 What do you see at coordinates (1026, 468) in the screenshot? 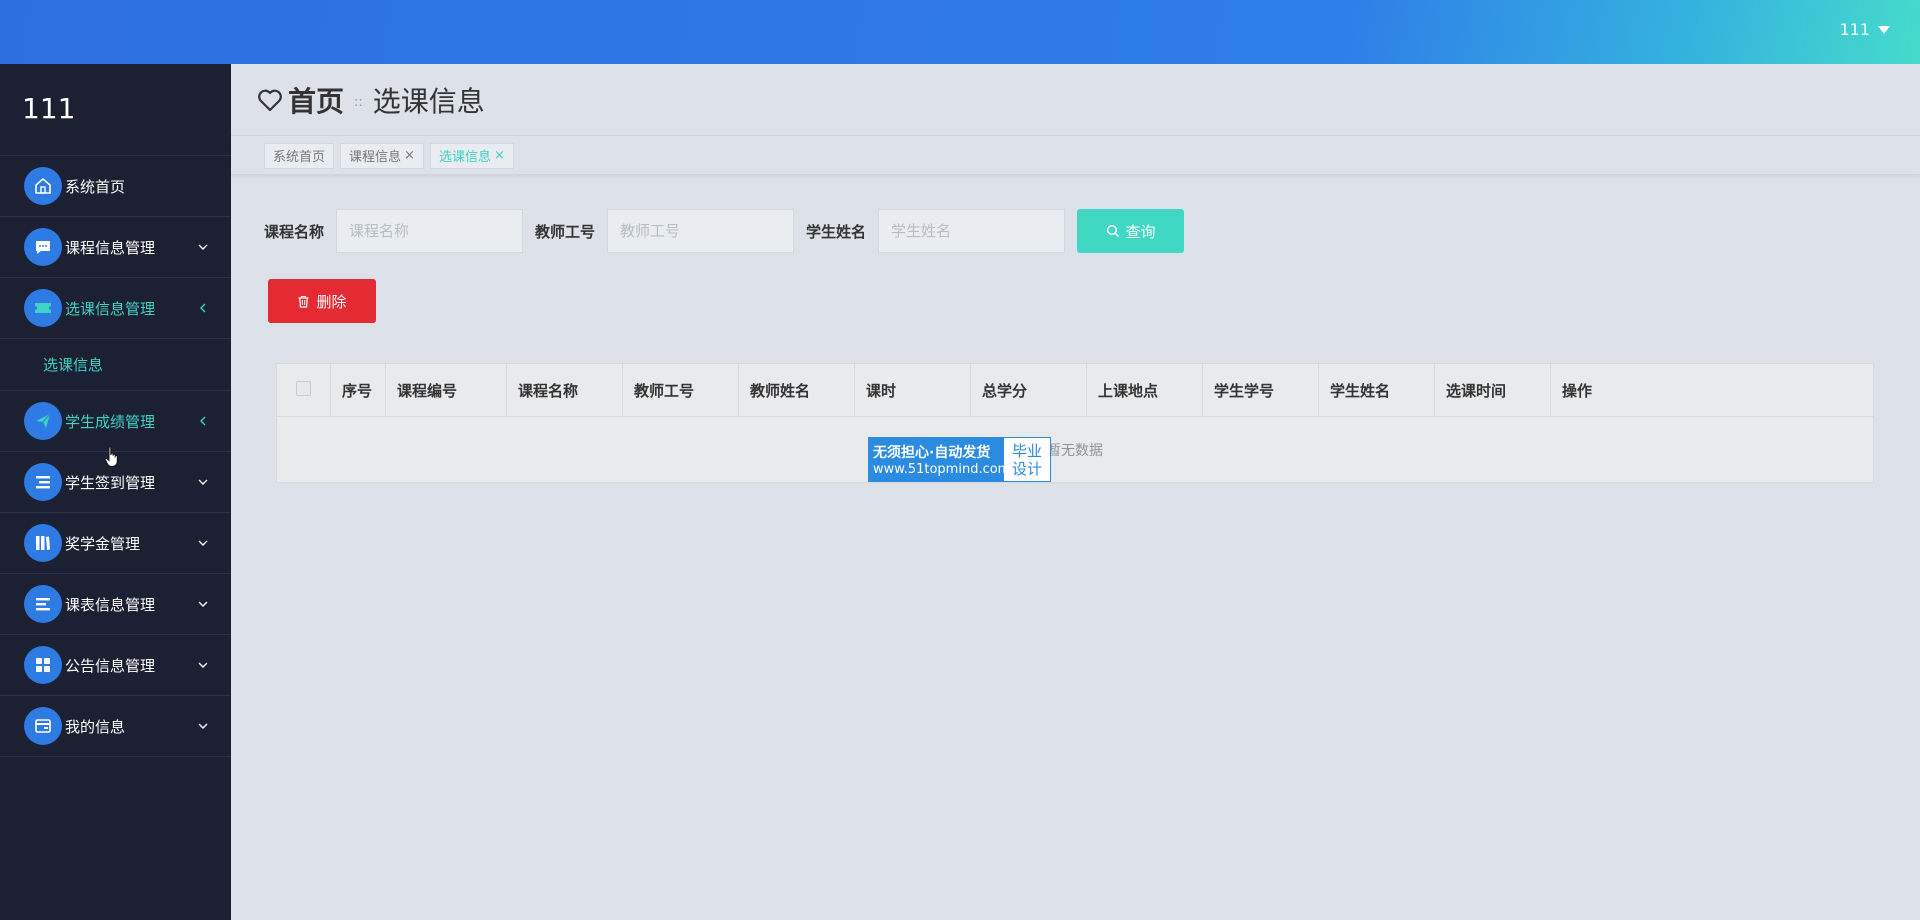
I see `watermark-right-bottom: 设计` at bounding box center [1026, 468].